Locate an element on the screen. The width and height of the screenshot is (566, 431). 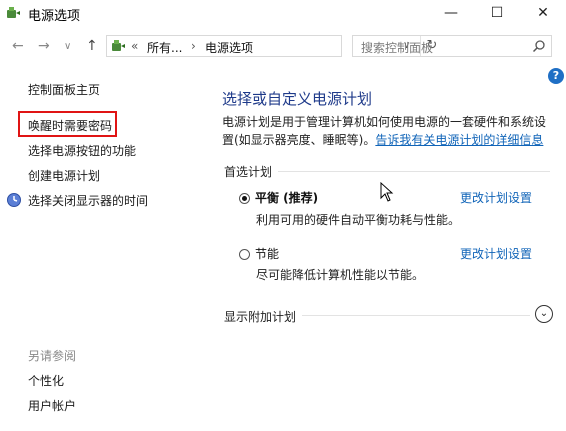
power-plan-info-link: 告诉我有关电源计划的详细信息 is located at coordinates (459, 140).